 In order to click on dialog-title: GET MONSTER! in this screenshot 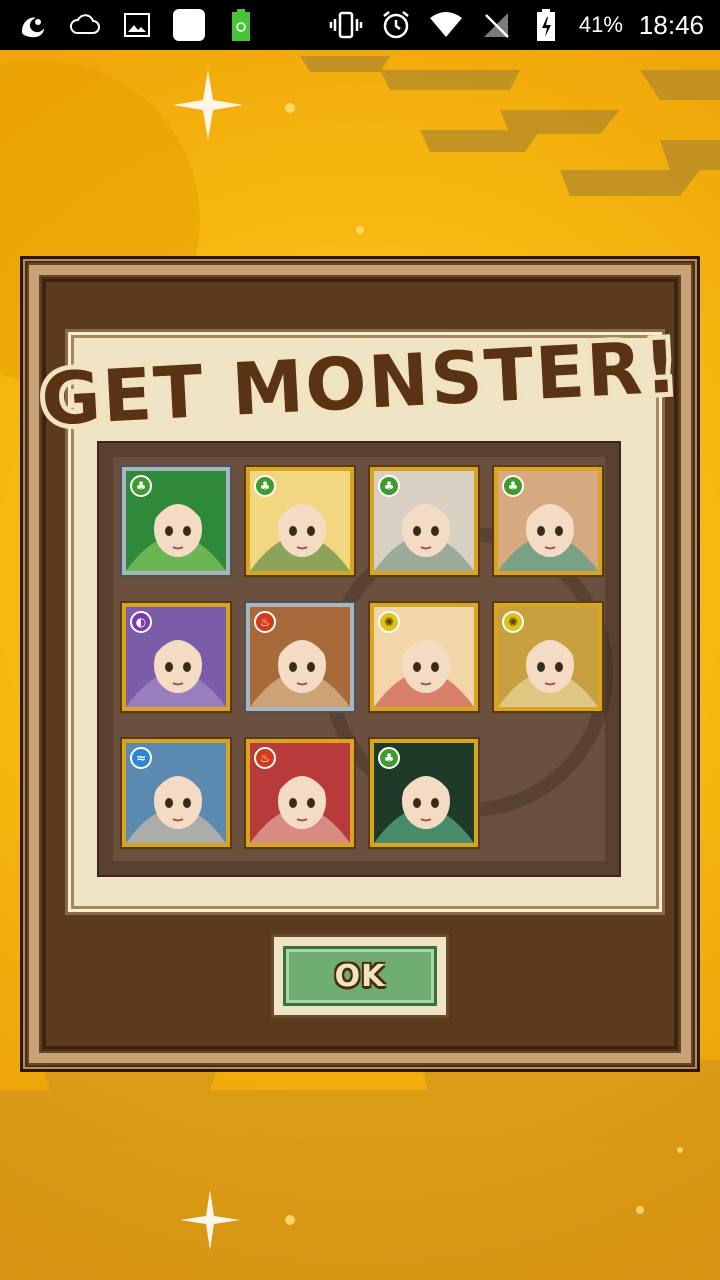, I will do `click(360, 380)`.